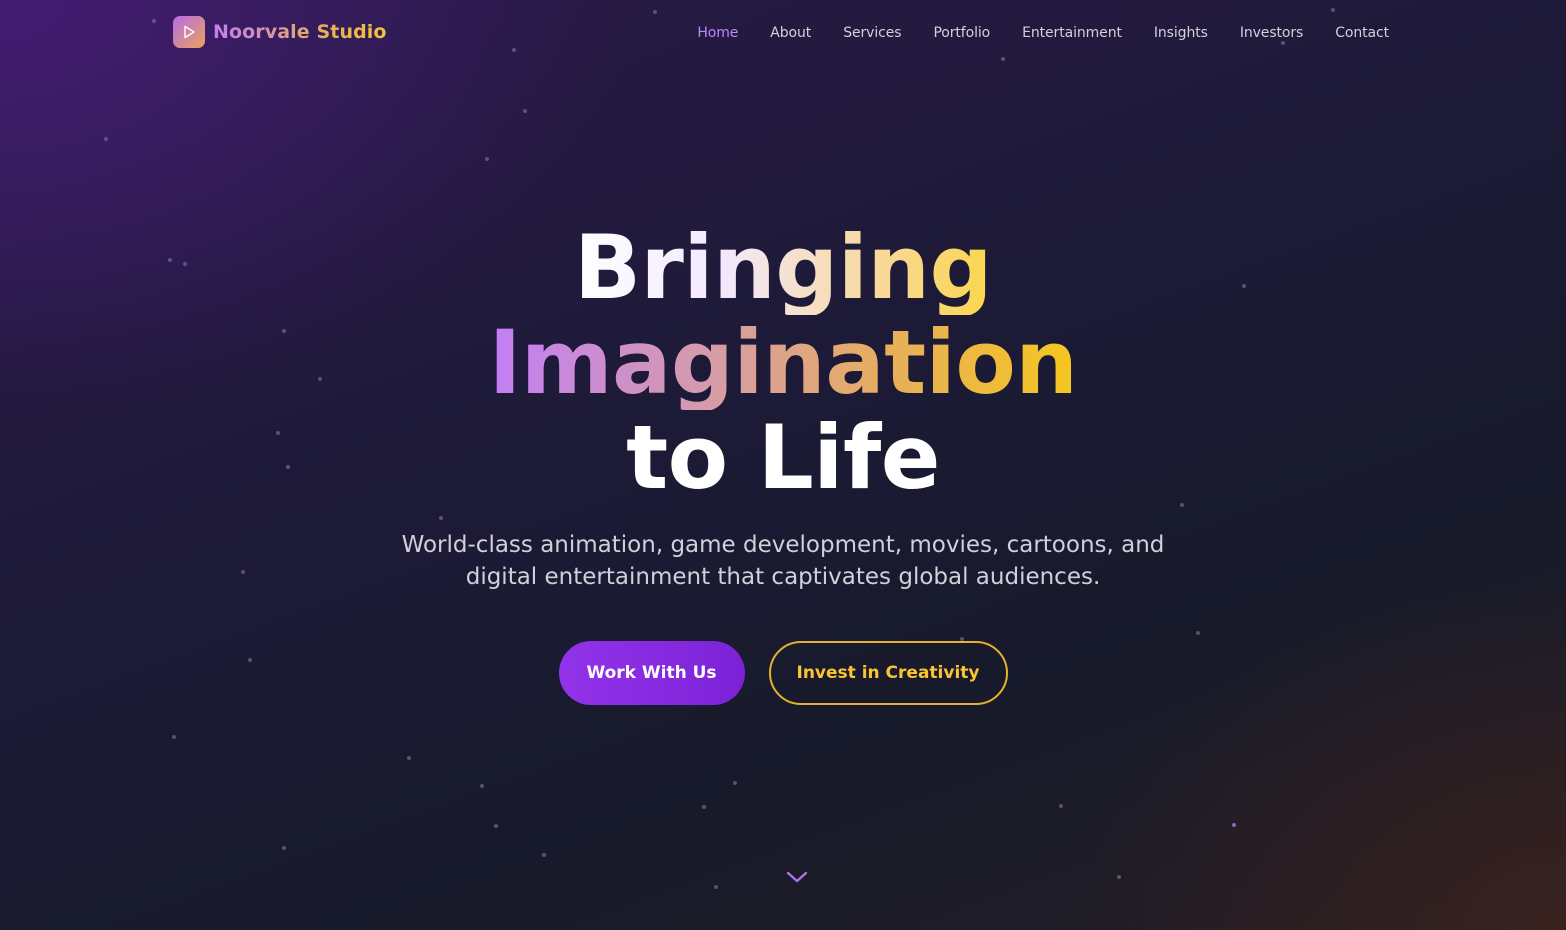 Image resolution: width=1566 pixels, height=930 pixels. I want to click on work-with-us-button: Work With Us, so click(651, 673).